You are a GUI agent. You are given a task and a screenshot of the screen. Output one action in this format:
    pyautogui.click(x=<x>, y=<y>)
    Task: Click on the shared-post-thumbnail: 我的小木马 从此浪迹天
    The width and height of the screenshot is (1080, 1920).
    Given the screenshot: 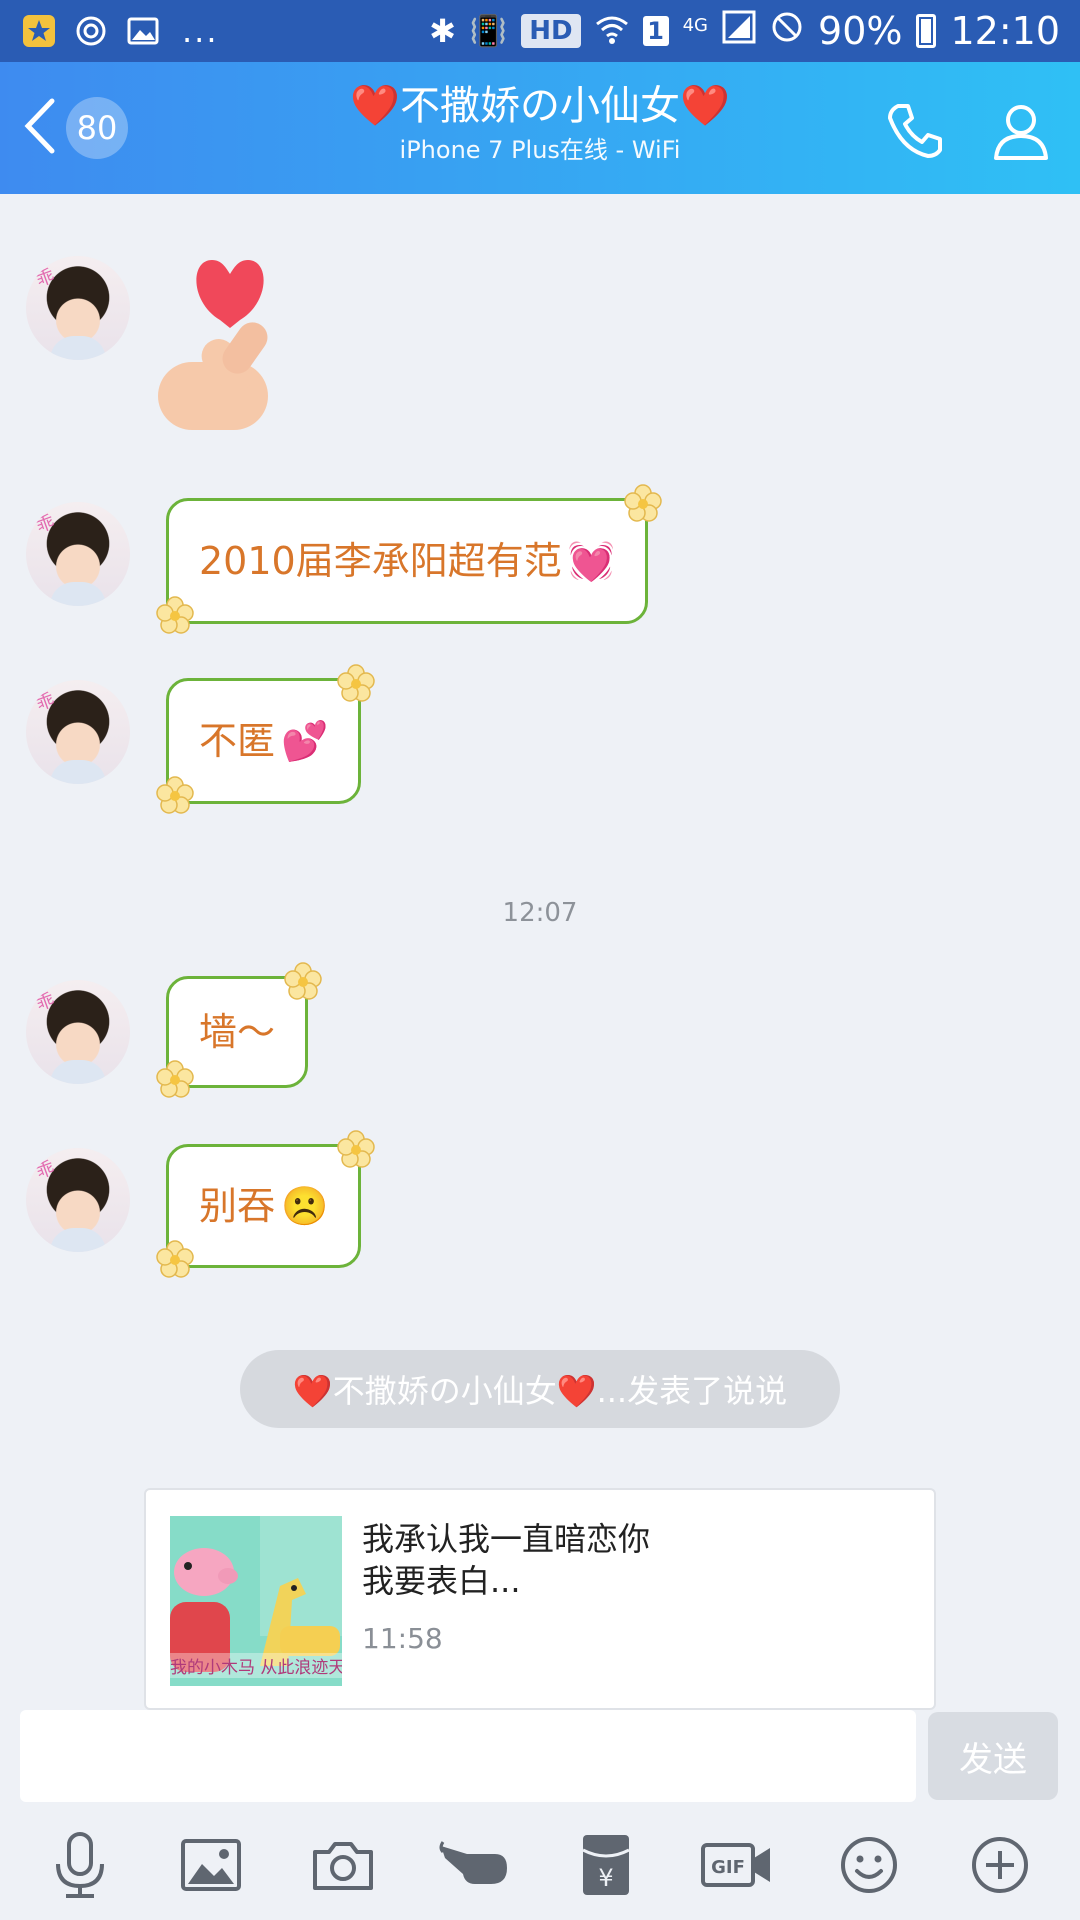 What is the action you would take?
    pyautogui.click(x=256, y=1601)
    